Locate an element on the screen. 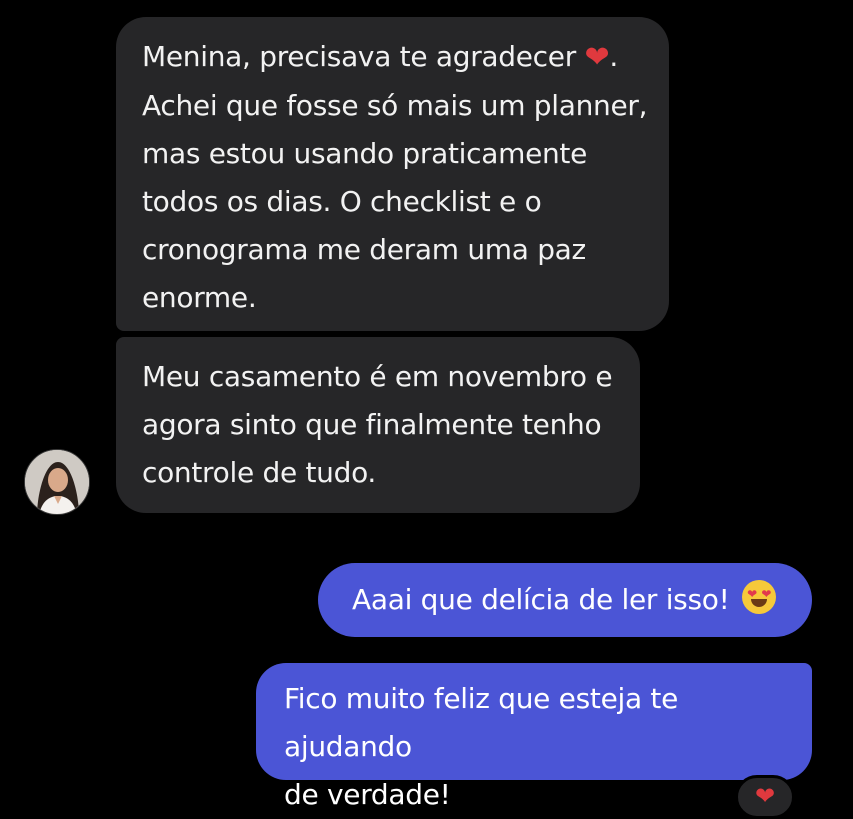  heart-emoji-icon: ❤ is located at coordinates (597, 57).